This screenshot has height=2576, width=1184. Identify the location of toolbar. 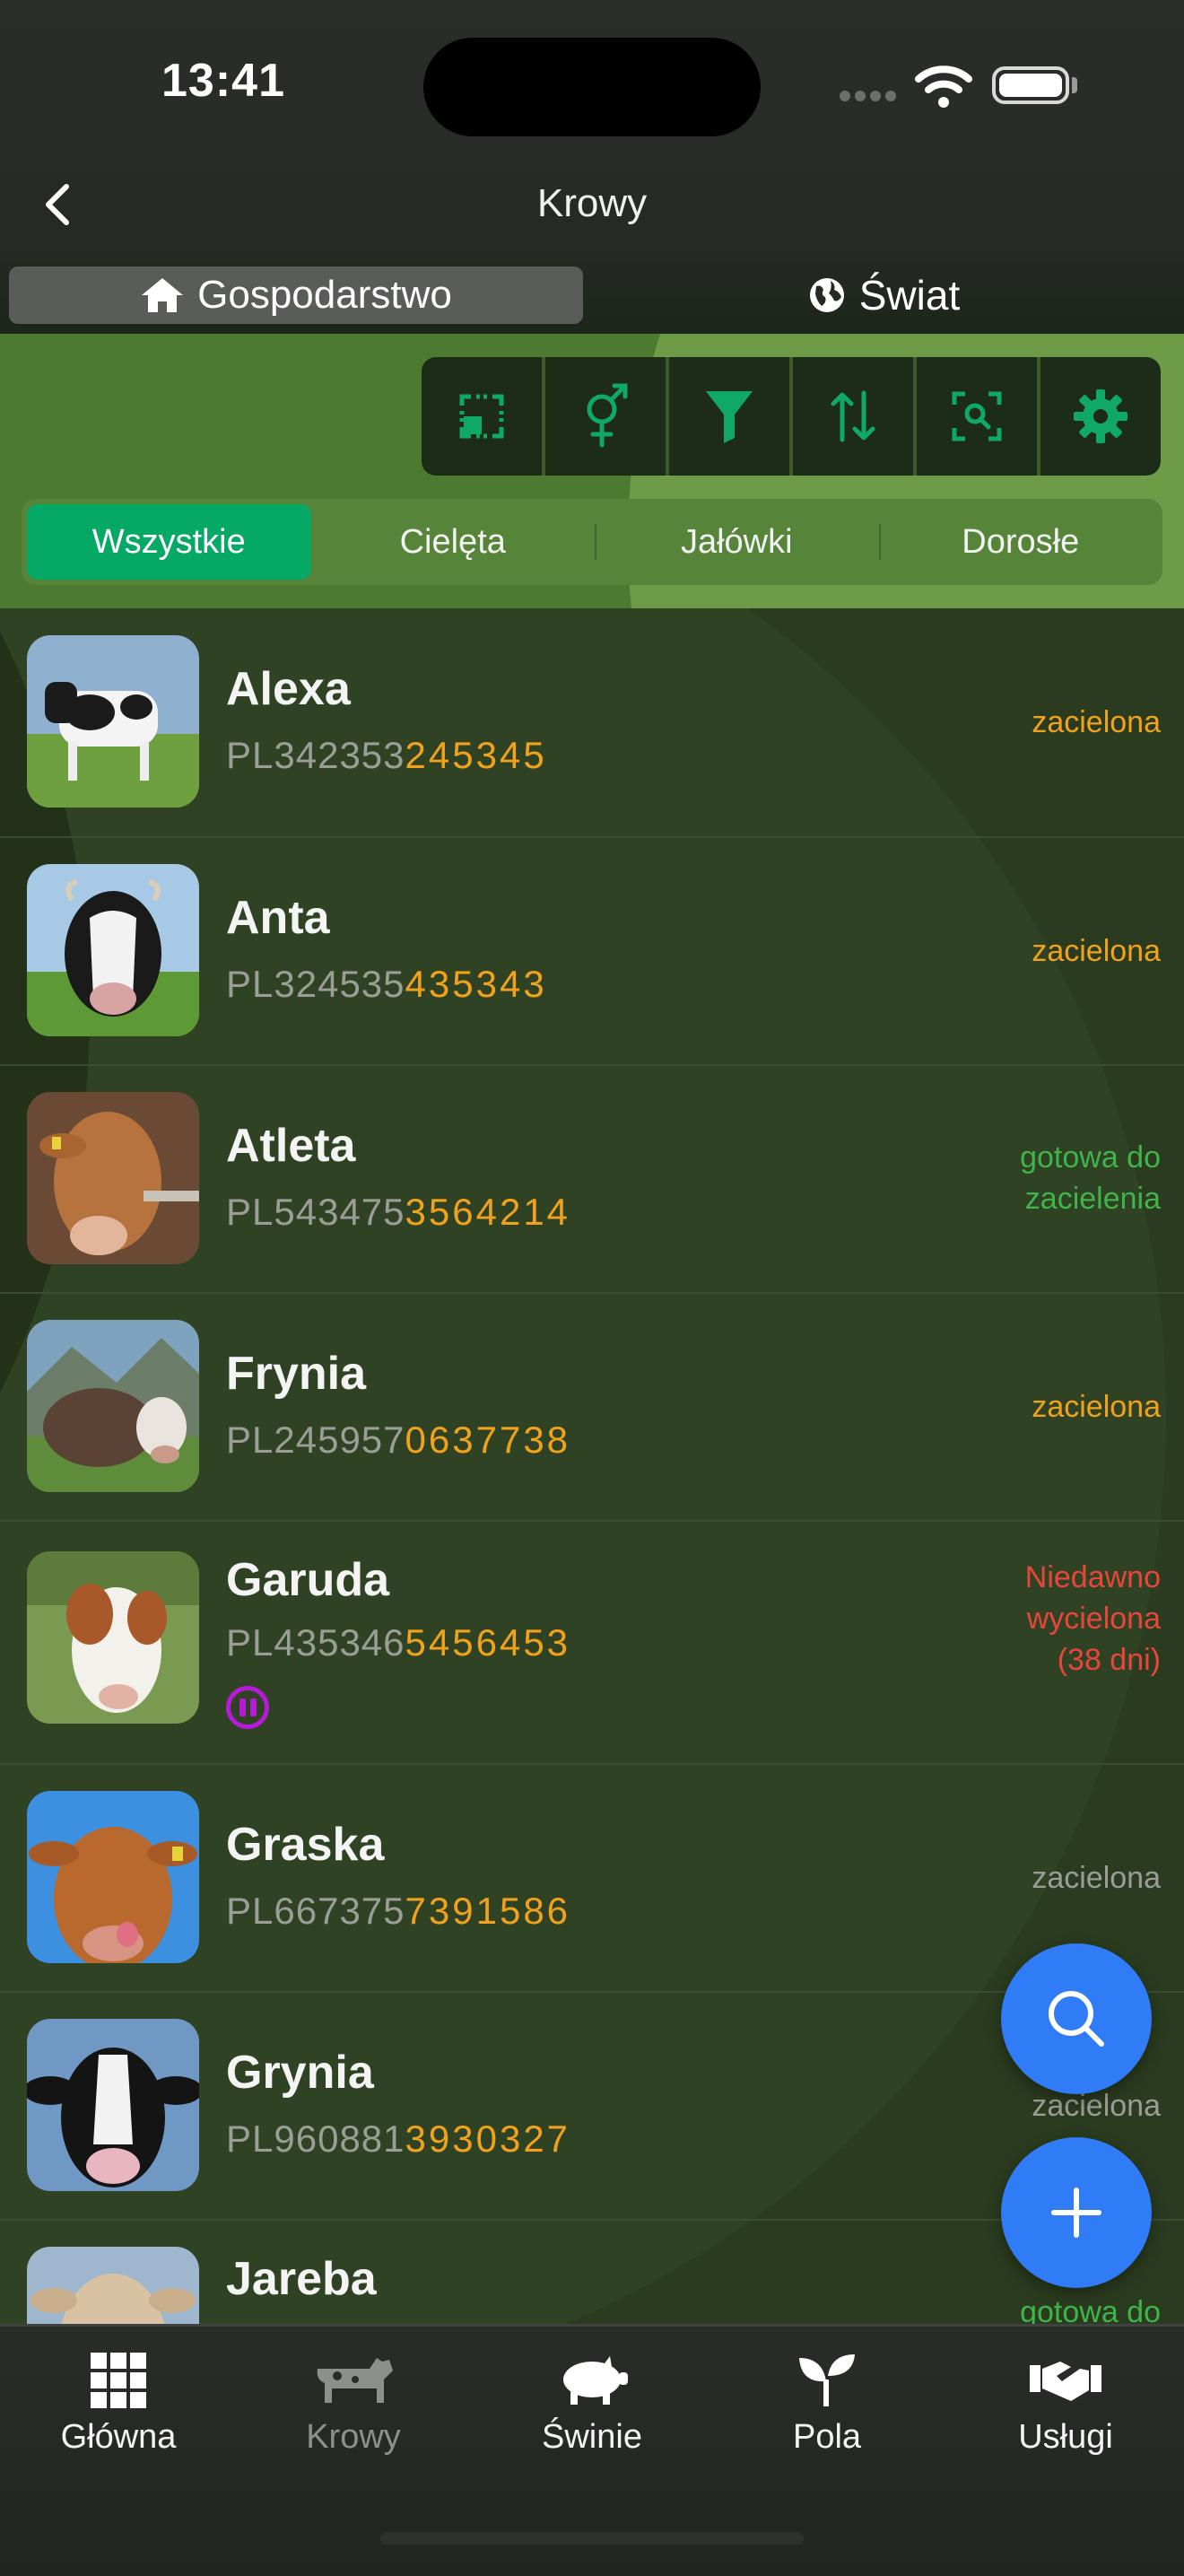
(792, 417).